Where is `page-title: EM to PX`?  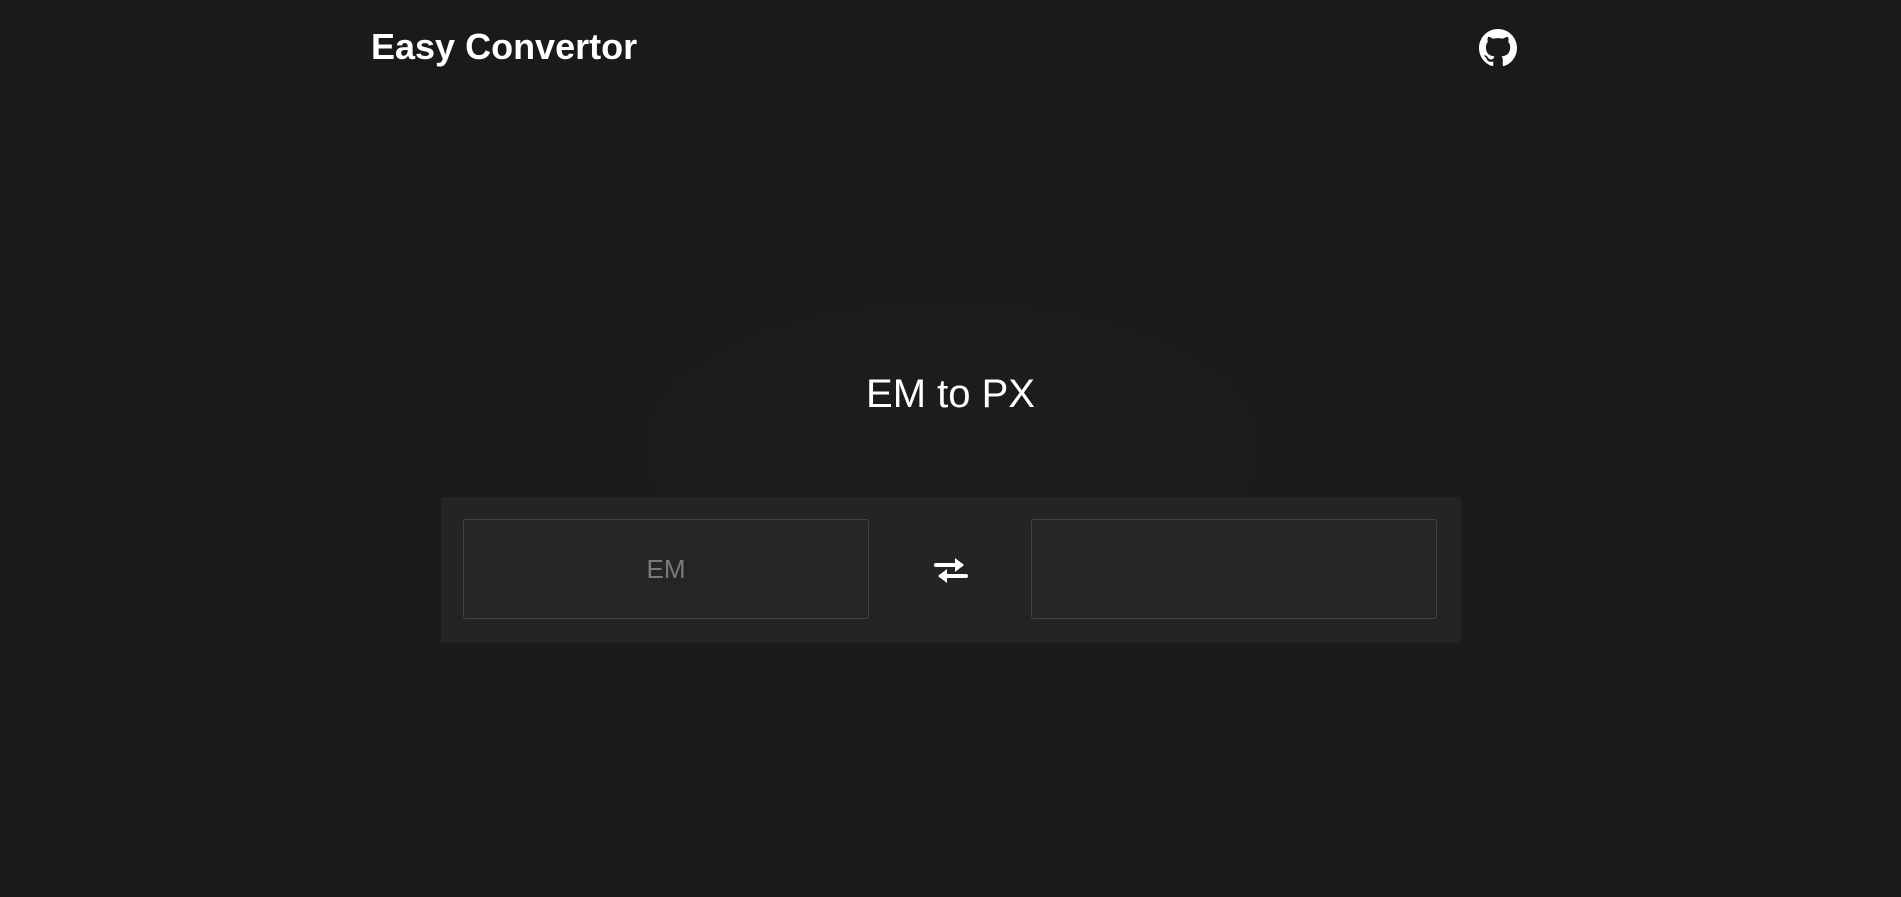
page-title: EM to PX is located at coordinates (950, 394).